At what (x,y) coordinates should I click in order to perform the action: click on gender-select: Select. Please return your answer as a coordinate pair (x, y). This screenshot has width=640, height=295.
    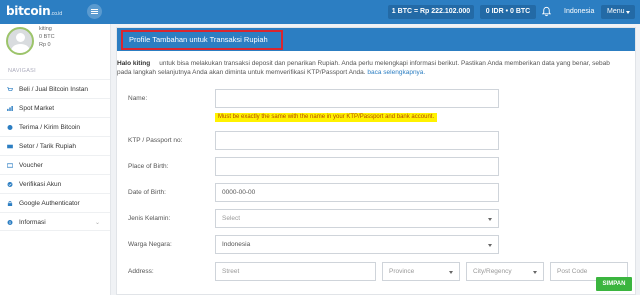
    Looking at the image, I should click on (357, 218).